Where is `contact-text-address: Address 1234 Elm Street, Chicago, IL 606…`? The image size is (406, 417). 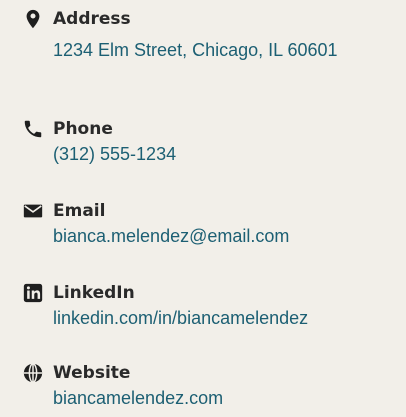 contact-text-address: Address 1234 Elm Street, Chicago, IL 606… is located at coordinates (225, 36).